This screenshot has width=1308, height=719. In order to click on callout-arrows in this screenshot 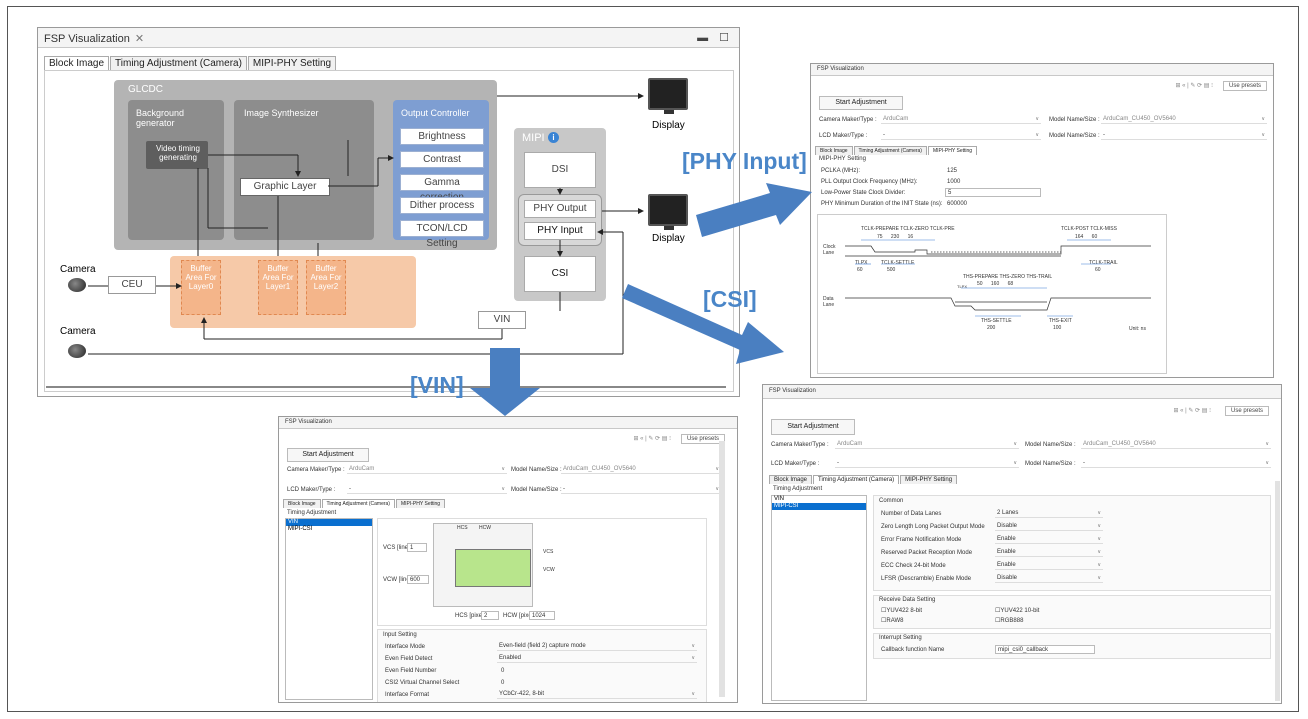, I will do `click(641, 299)`.